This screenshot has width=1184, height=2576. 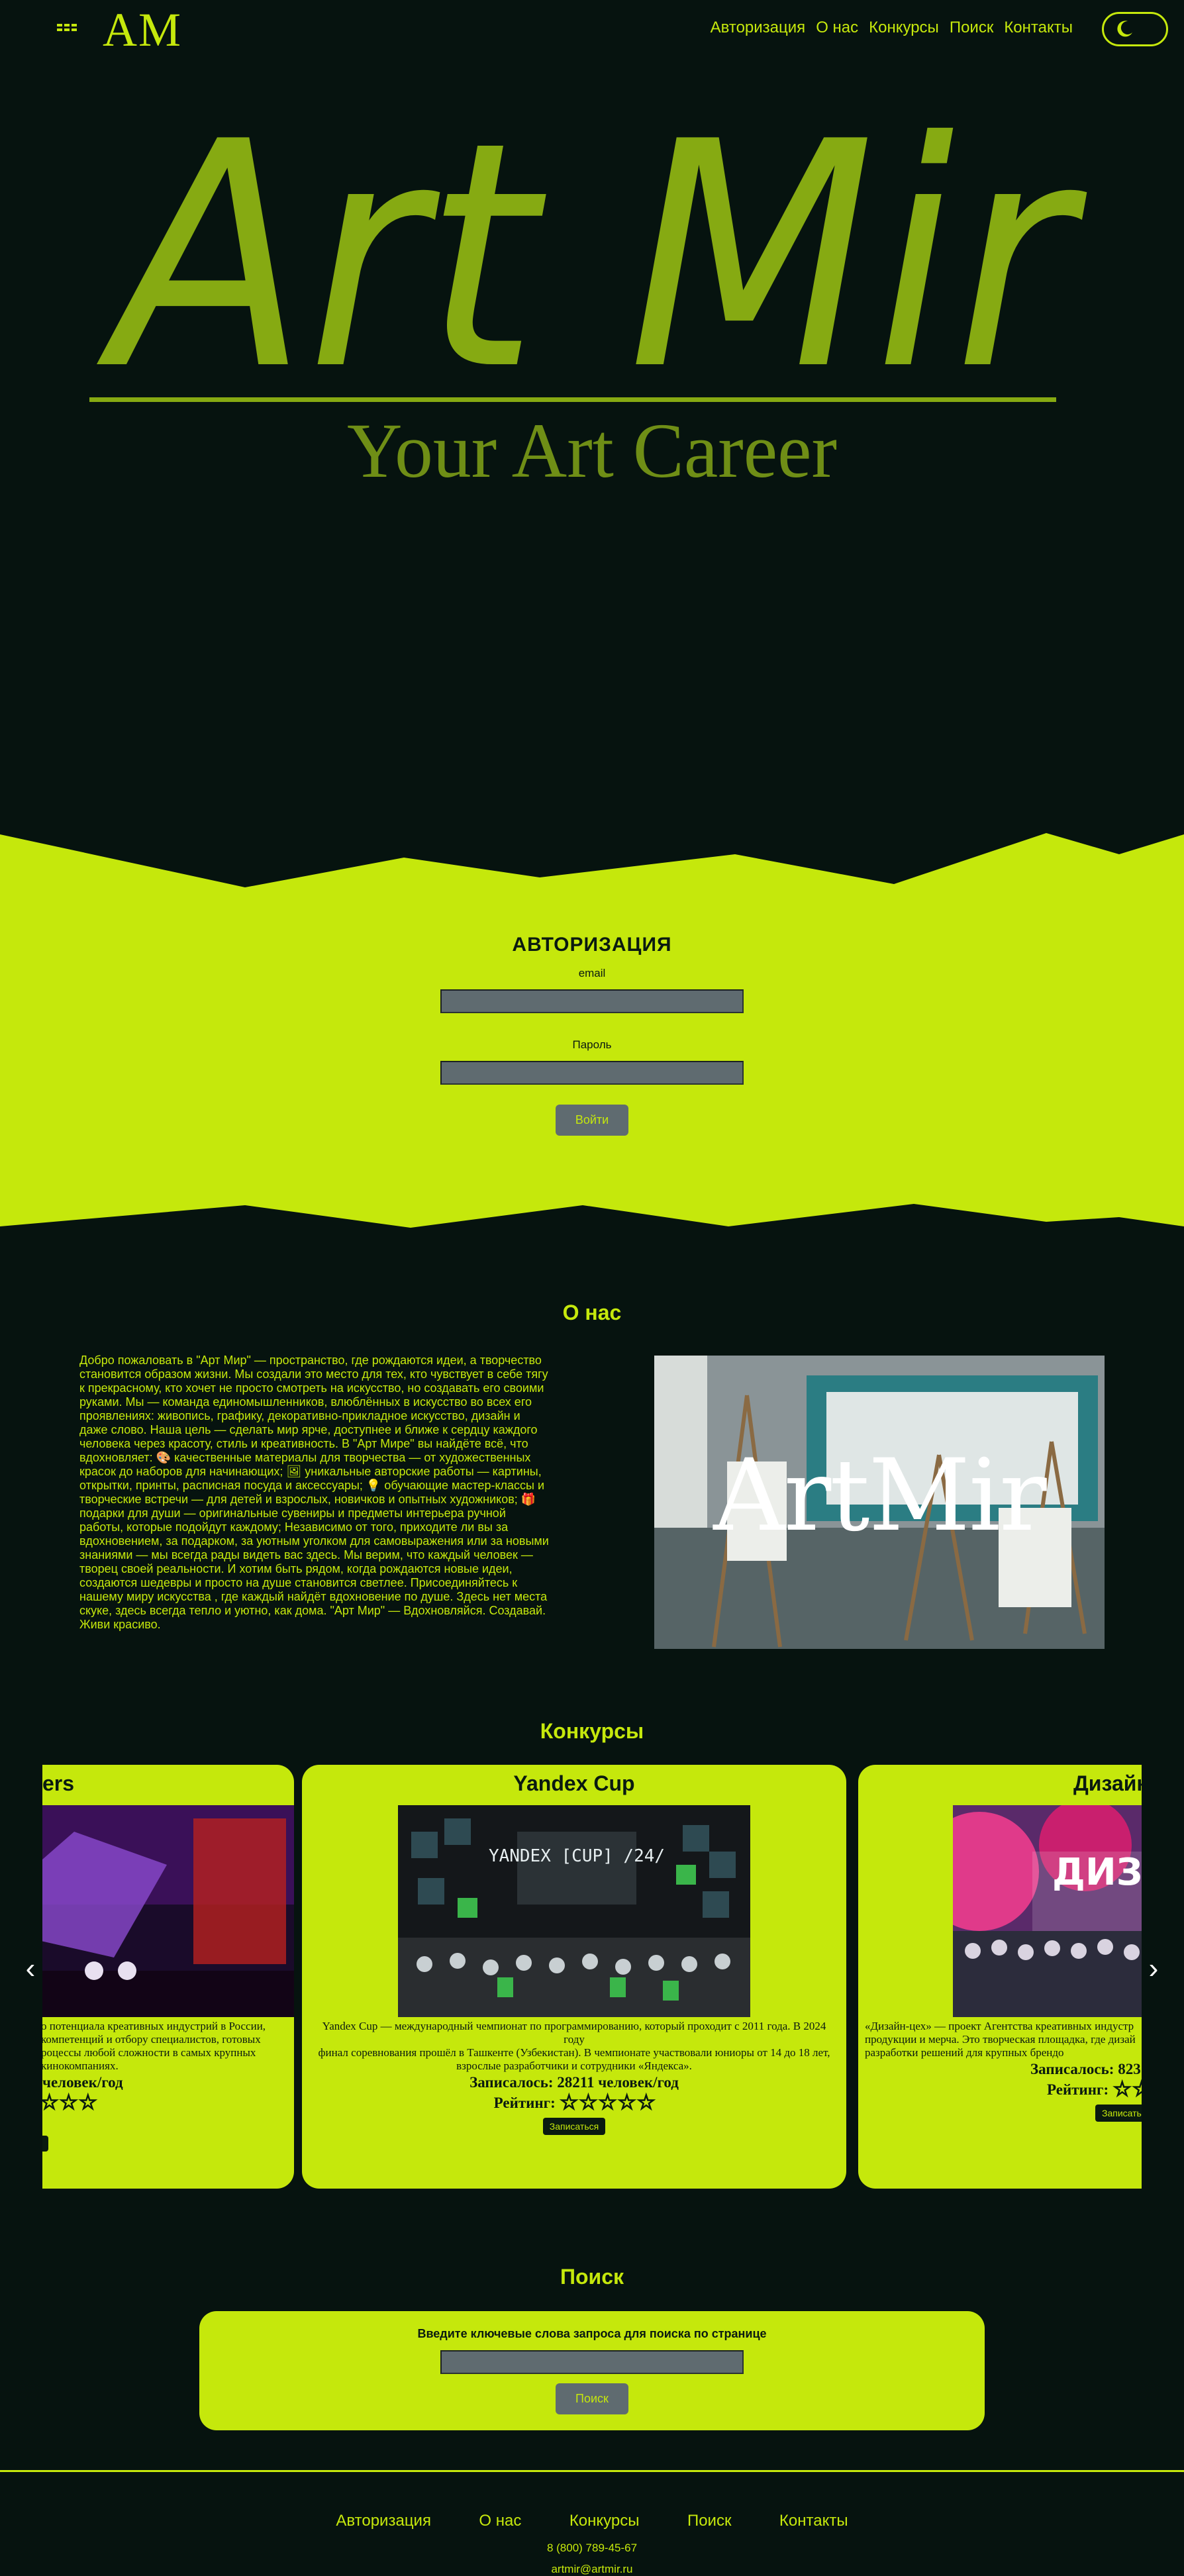 I want to click on footer-link-search: Поиск, so click(x=709, y=2521).